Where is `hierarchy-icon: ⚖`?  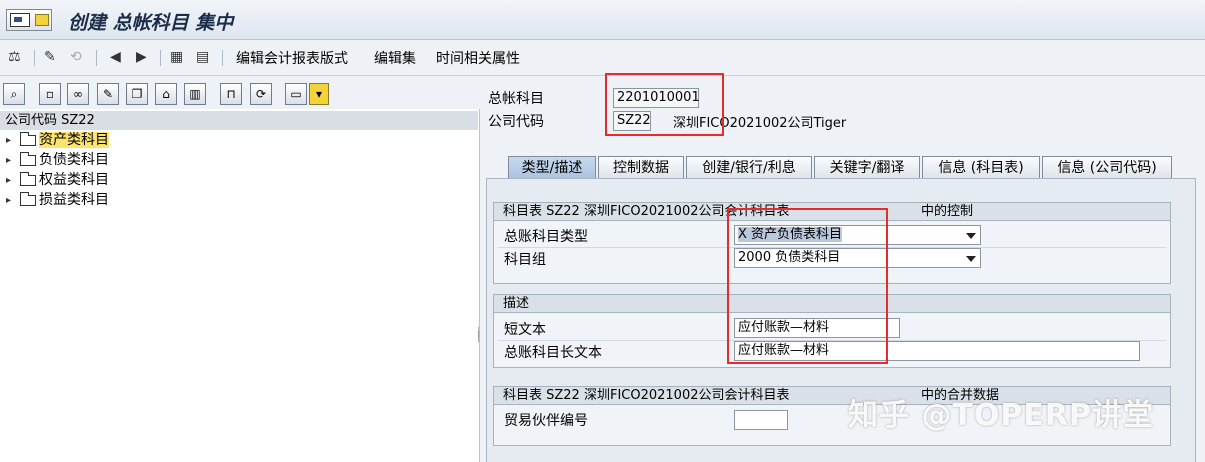
hierarchy-icon: ⚖ is located at coordinates (14, 58).